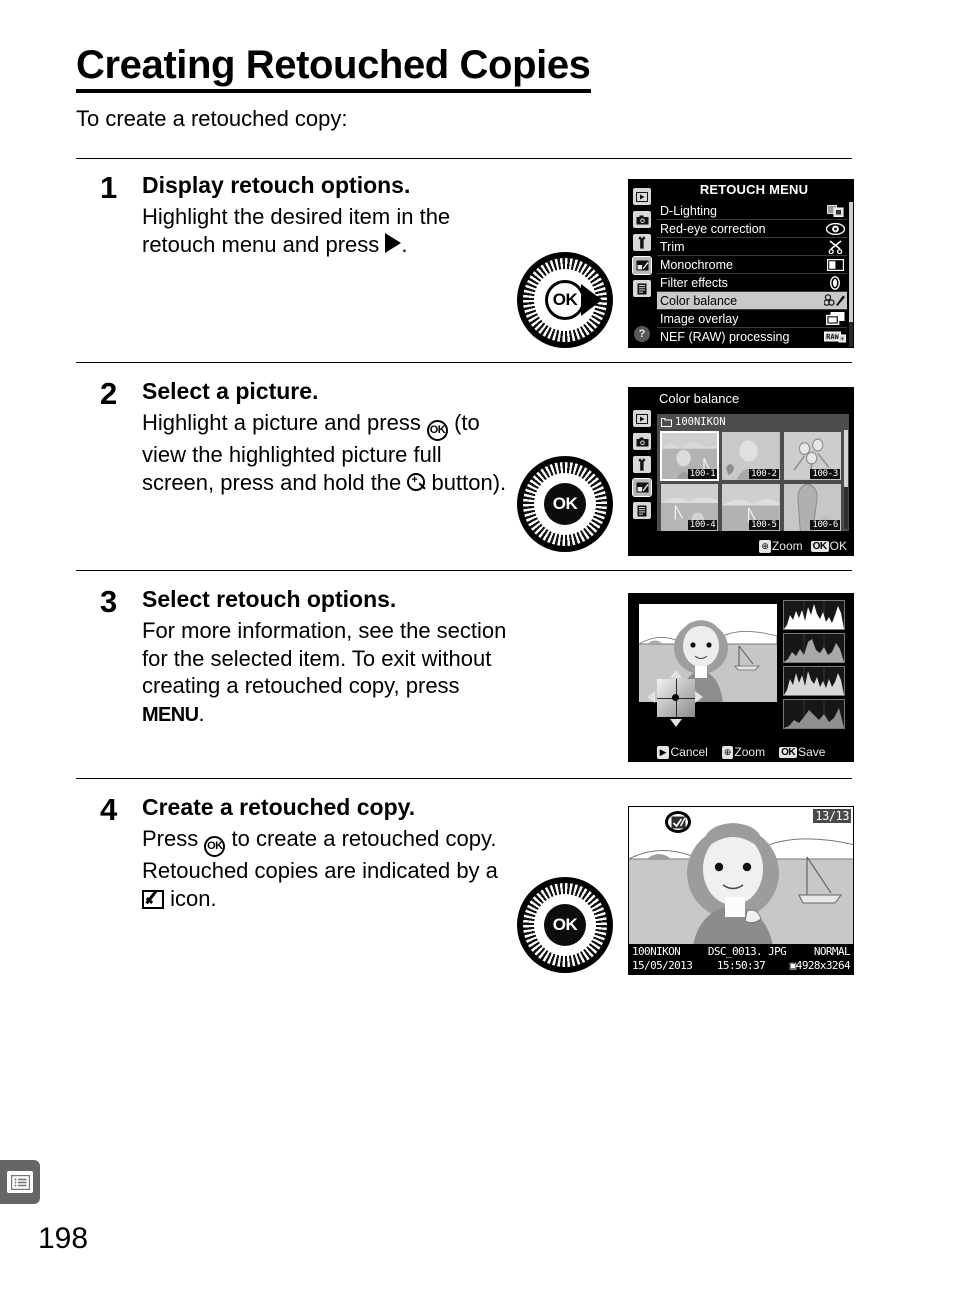 The height and width of the screenshot is (1314, 954). Describe the element at coordinates (752, 211) in the screenshot. I see `menu-item-d-lighting: D-Lighting` at that location.